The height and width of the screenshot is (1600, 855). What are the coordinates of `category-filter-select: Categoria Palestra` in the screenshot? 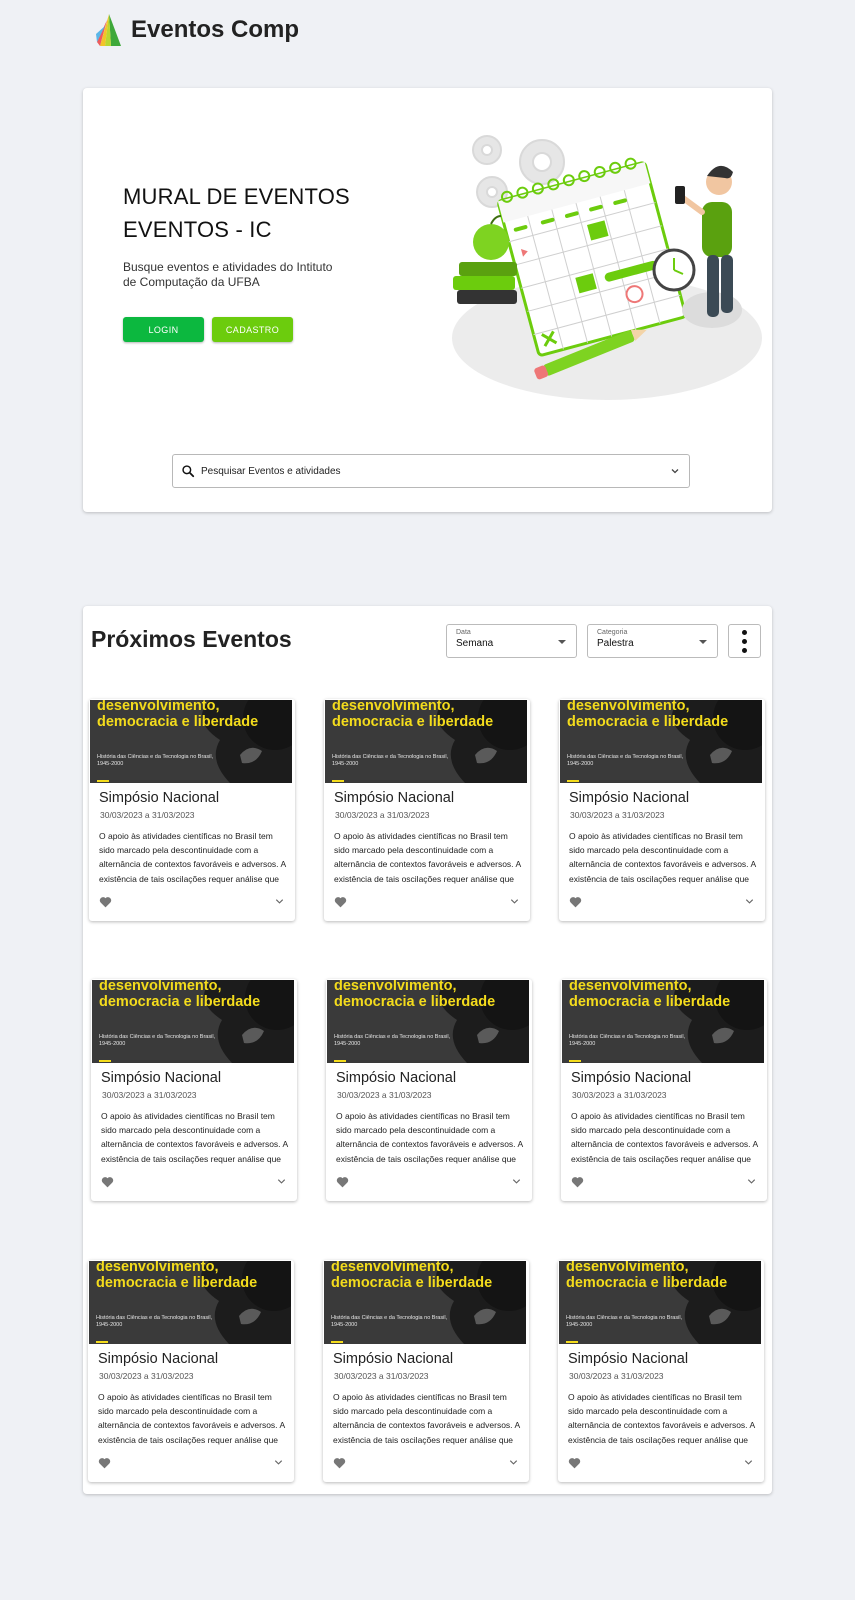 It's located at (652, 641).